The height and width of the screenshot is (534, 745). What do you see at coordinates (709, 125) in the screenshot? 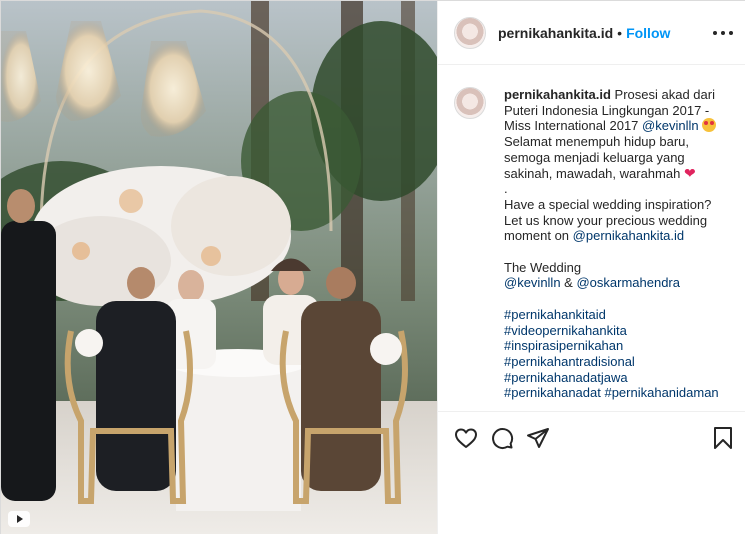
I see `star-struck-emoji` at bounding box center [709, 125].